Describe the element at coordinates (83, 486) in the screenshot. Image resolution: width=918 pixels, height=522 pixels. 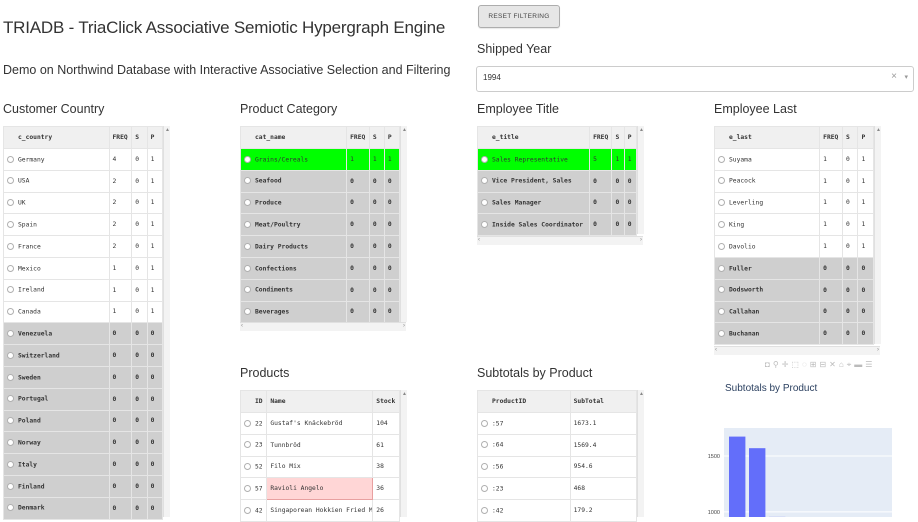
I see `table-row: Finland000` at that location.